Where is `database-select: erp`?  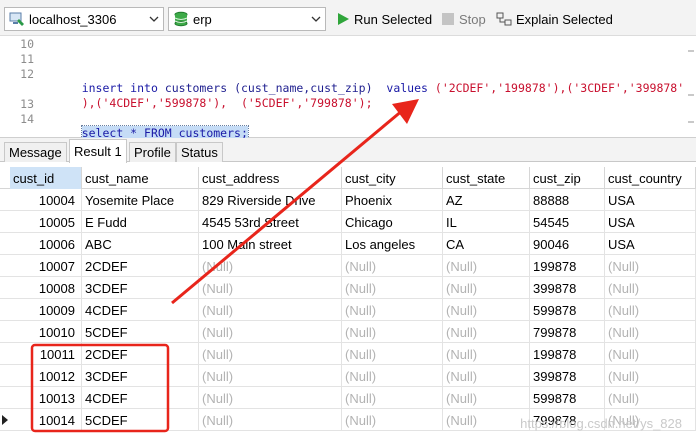 database-select: erp is located at coordinates (247, 19).